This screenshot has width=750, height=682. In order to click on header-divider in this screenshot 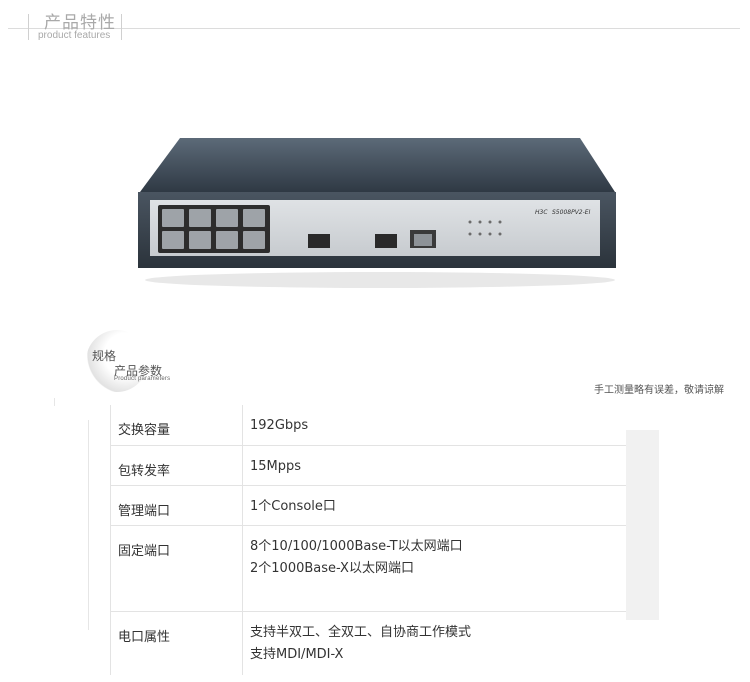, I will do `click(374, 28)`.